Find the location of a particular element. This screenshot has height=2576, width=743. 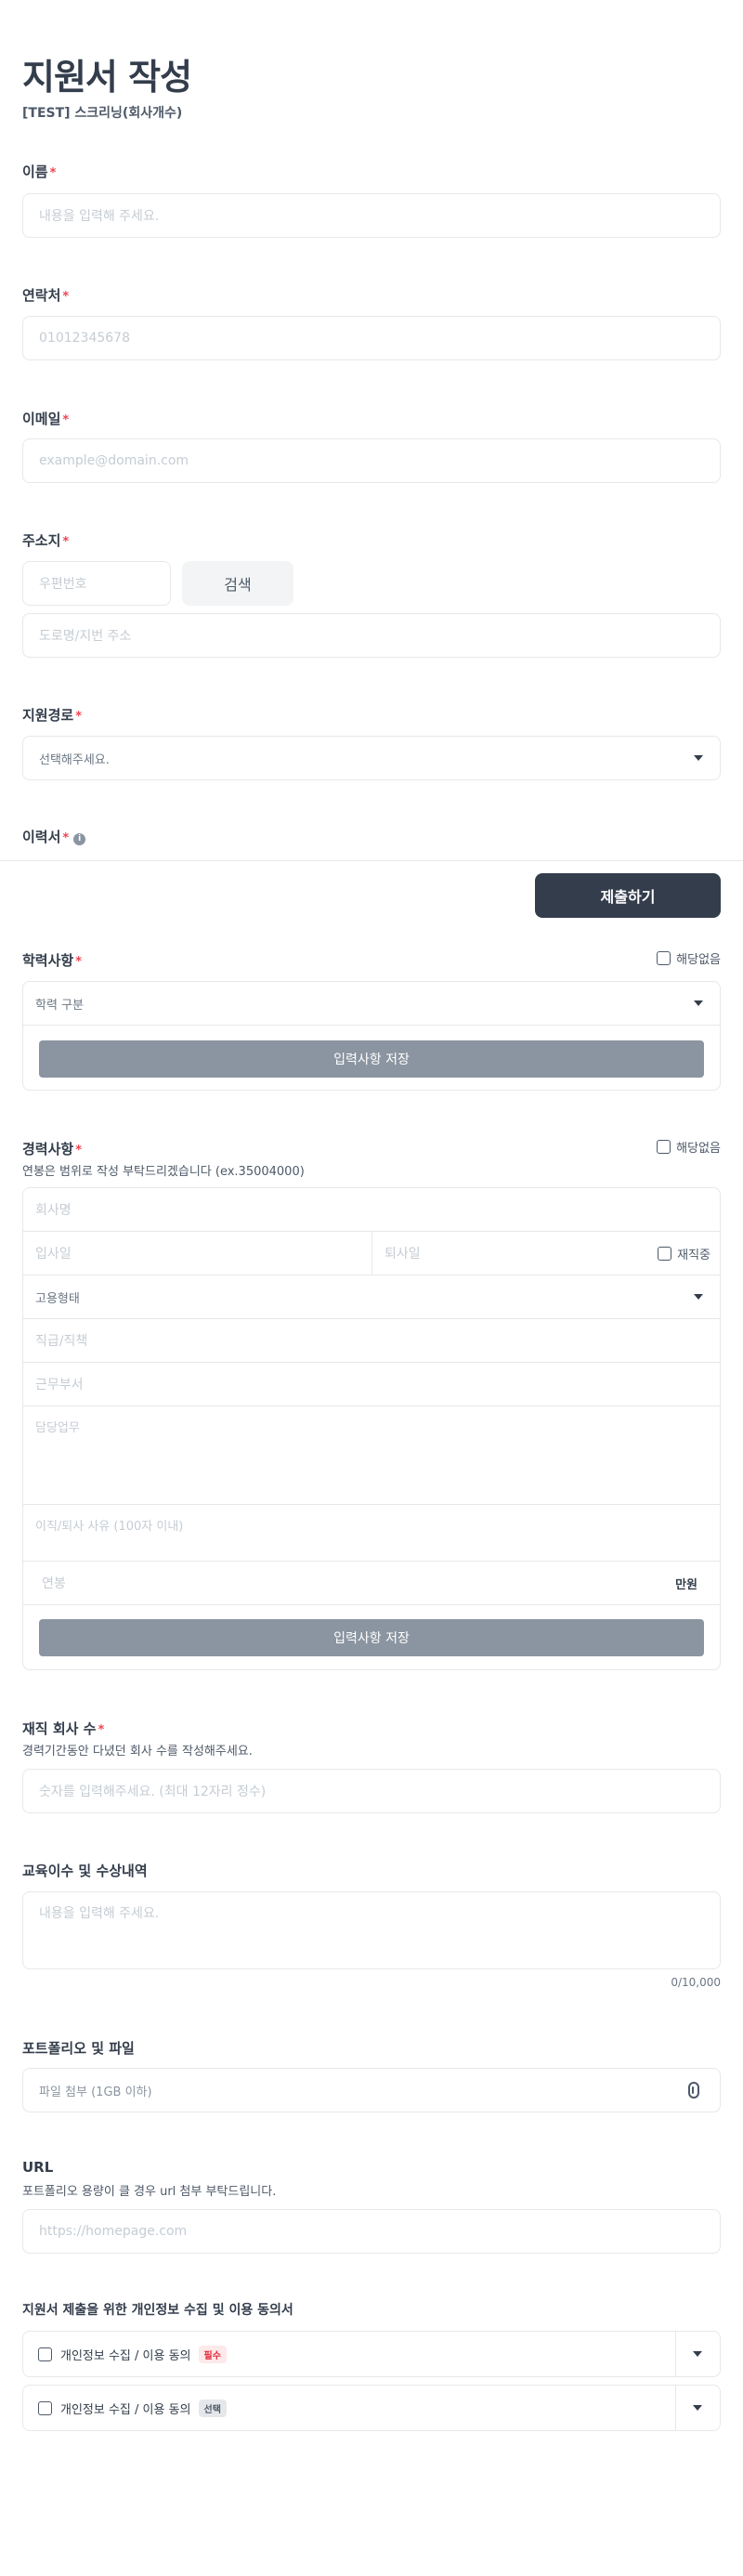

resume-label: 이력서 * i is located at coordinates (54, 837).